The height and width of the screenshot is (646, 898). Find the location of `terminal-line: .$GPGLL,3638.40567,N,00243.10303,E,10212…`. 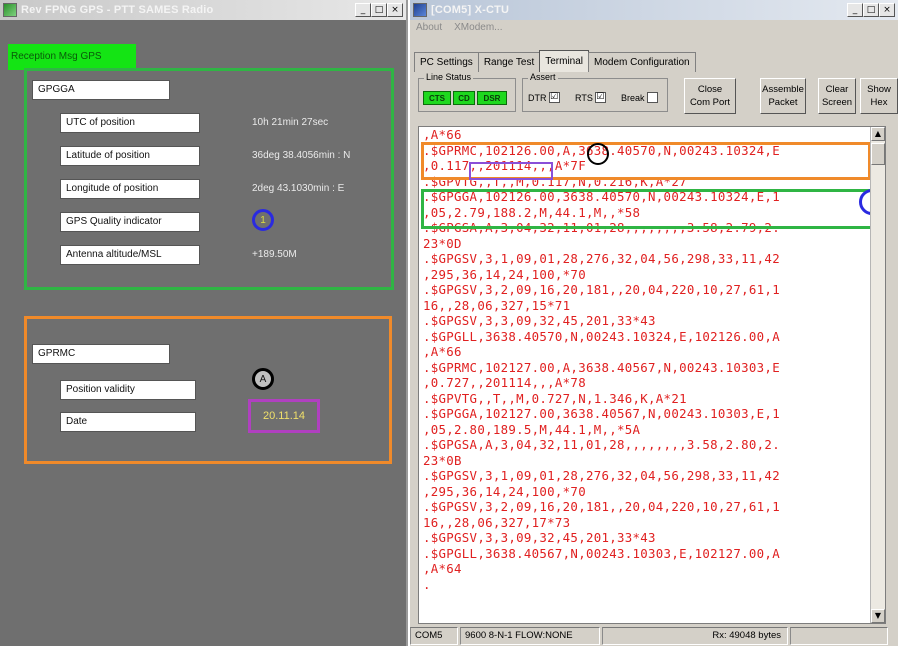

terminal-line: .$GPGLL,3638.40567,N,00243.10303,E,10212… is located at coordinates (601, 553).